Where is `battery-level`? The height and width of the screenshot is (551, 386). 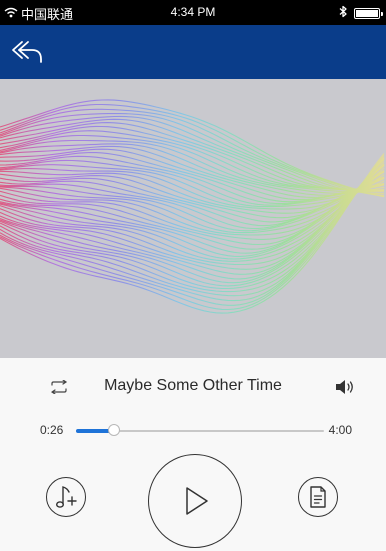
battery-level is located at coordinates (367, 13).